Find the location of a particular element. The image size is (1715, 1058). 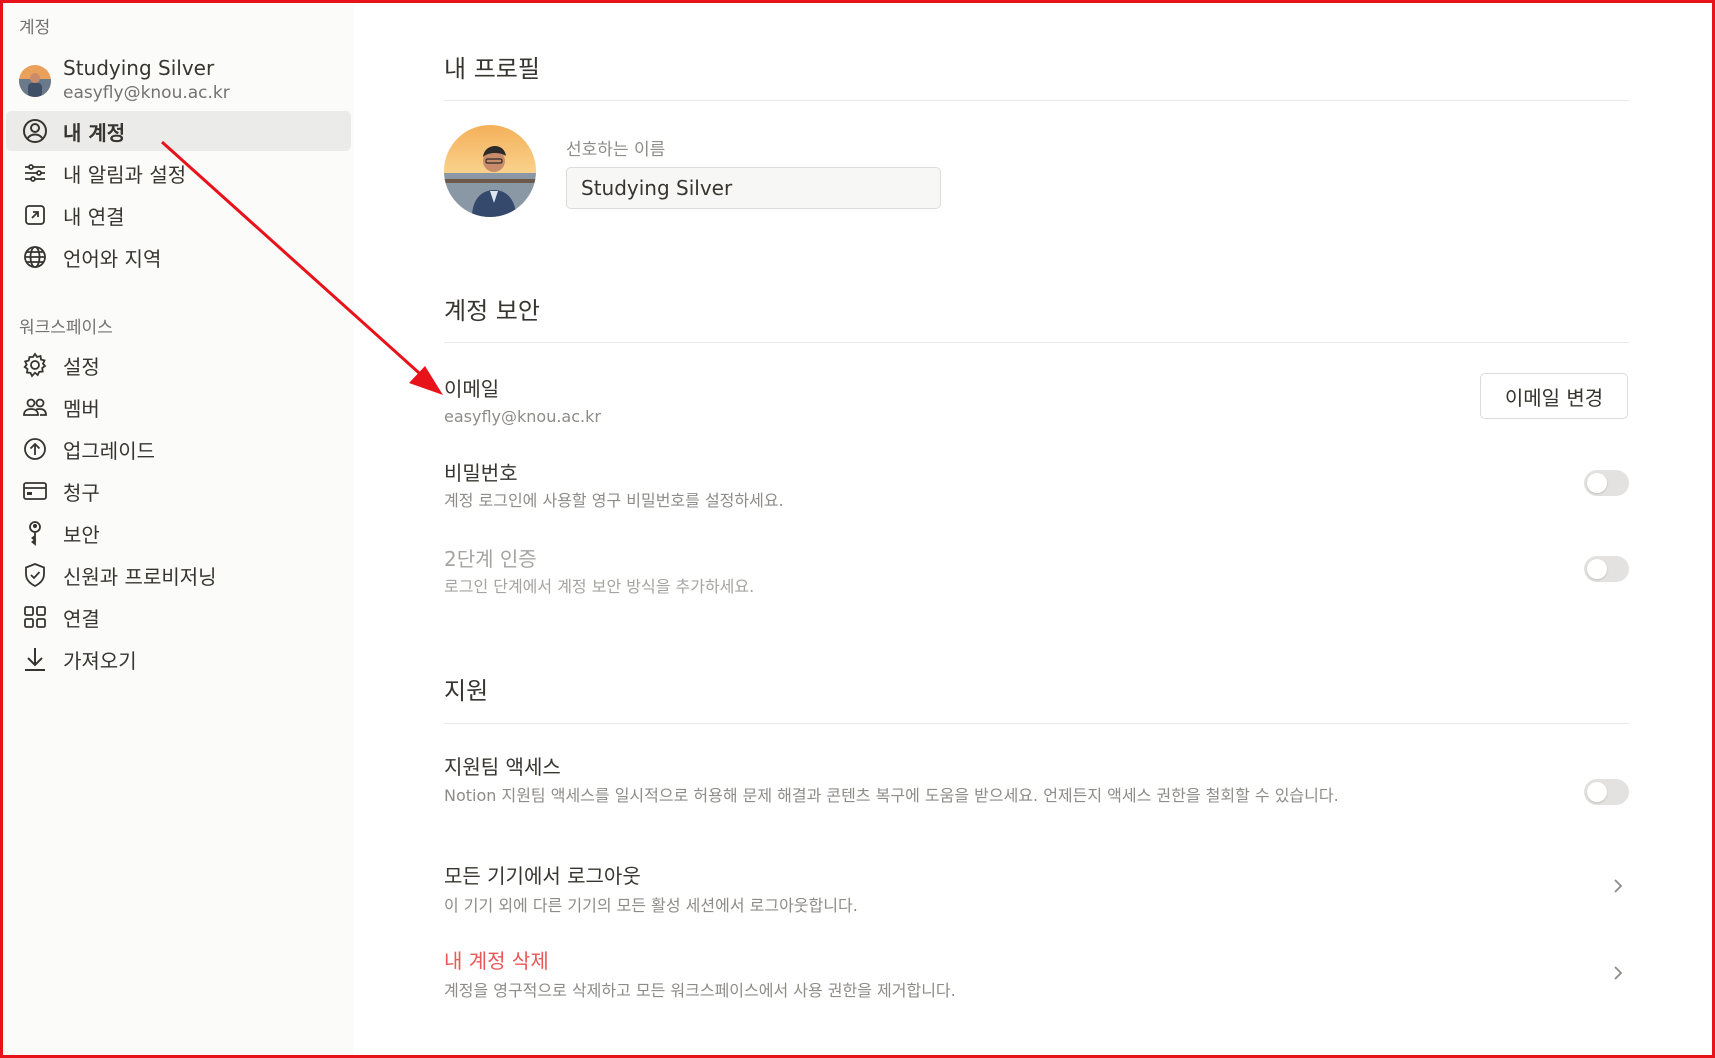

sidebar-item-label: 언어와 지역 is located at coordinates (112, 258).